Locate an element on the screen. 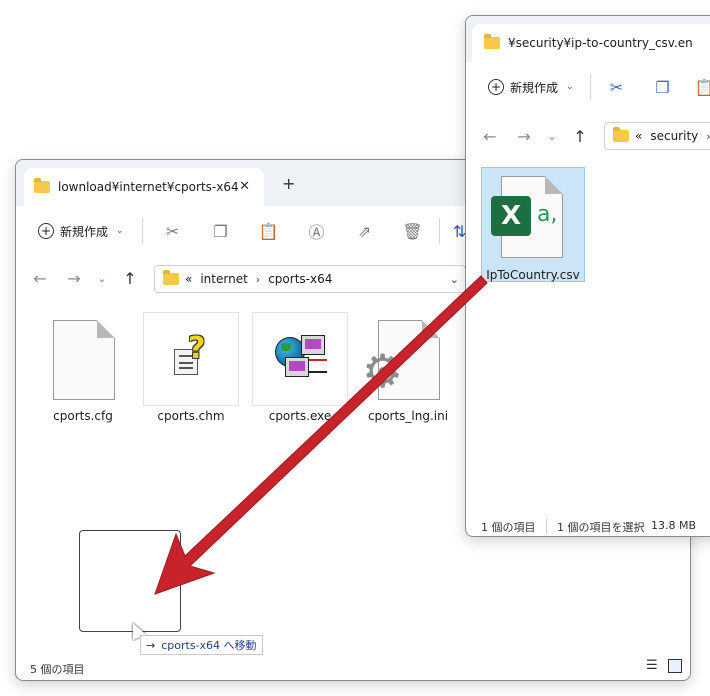  excel-badge: X is located at coordinates (511, 216).